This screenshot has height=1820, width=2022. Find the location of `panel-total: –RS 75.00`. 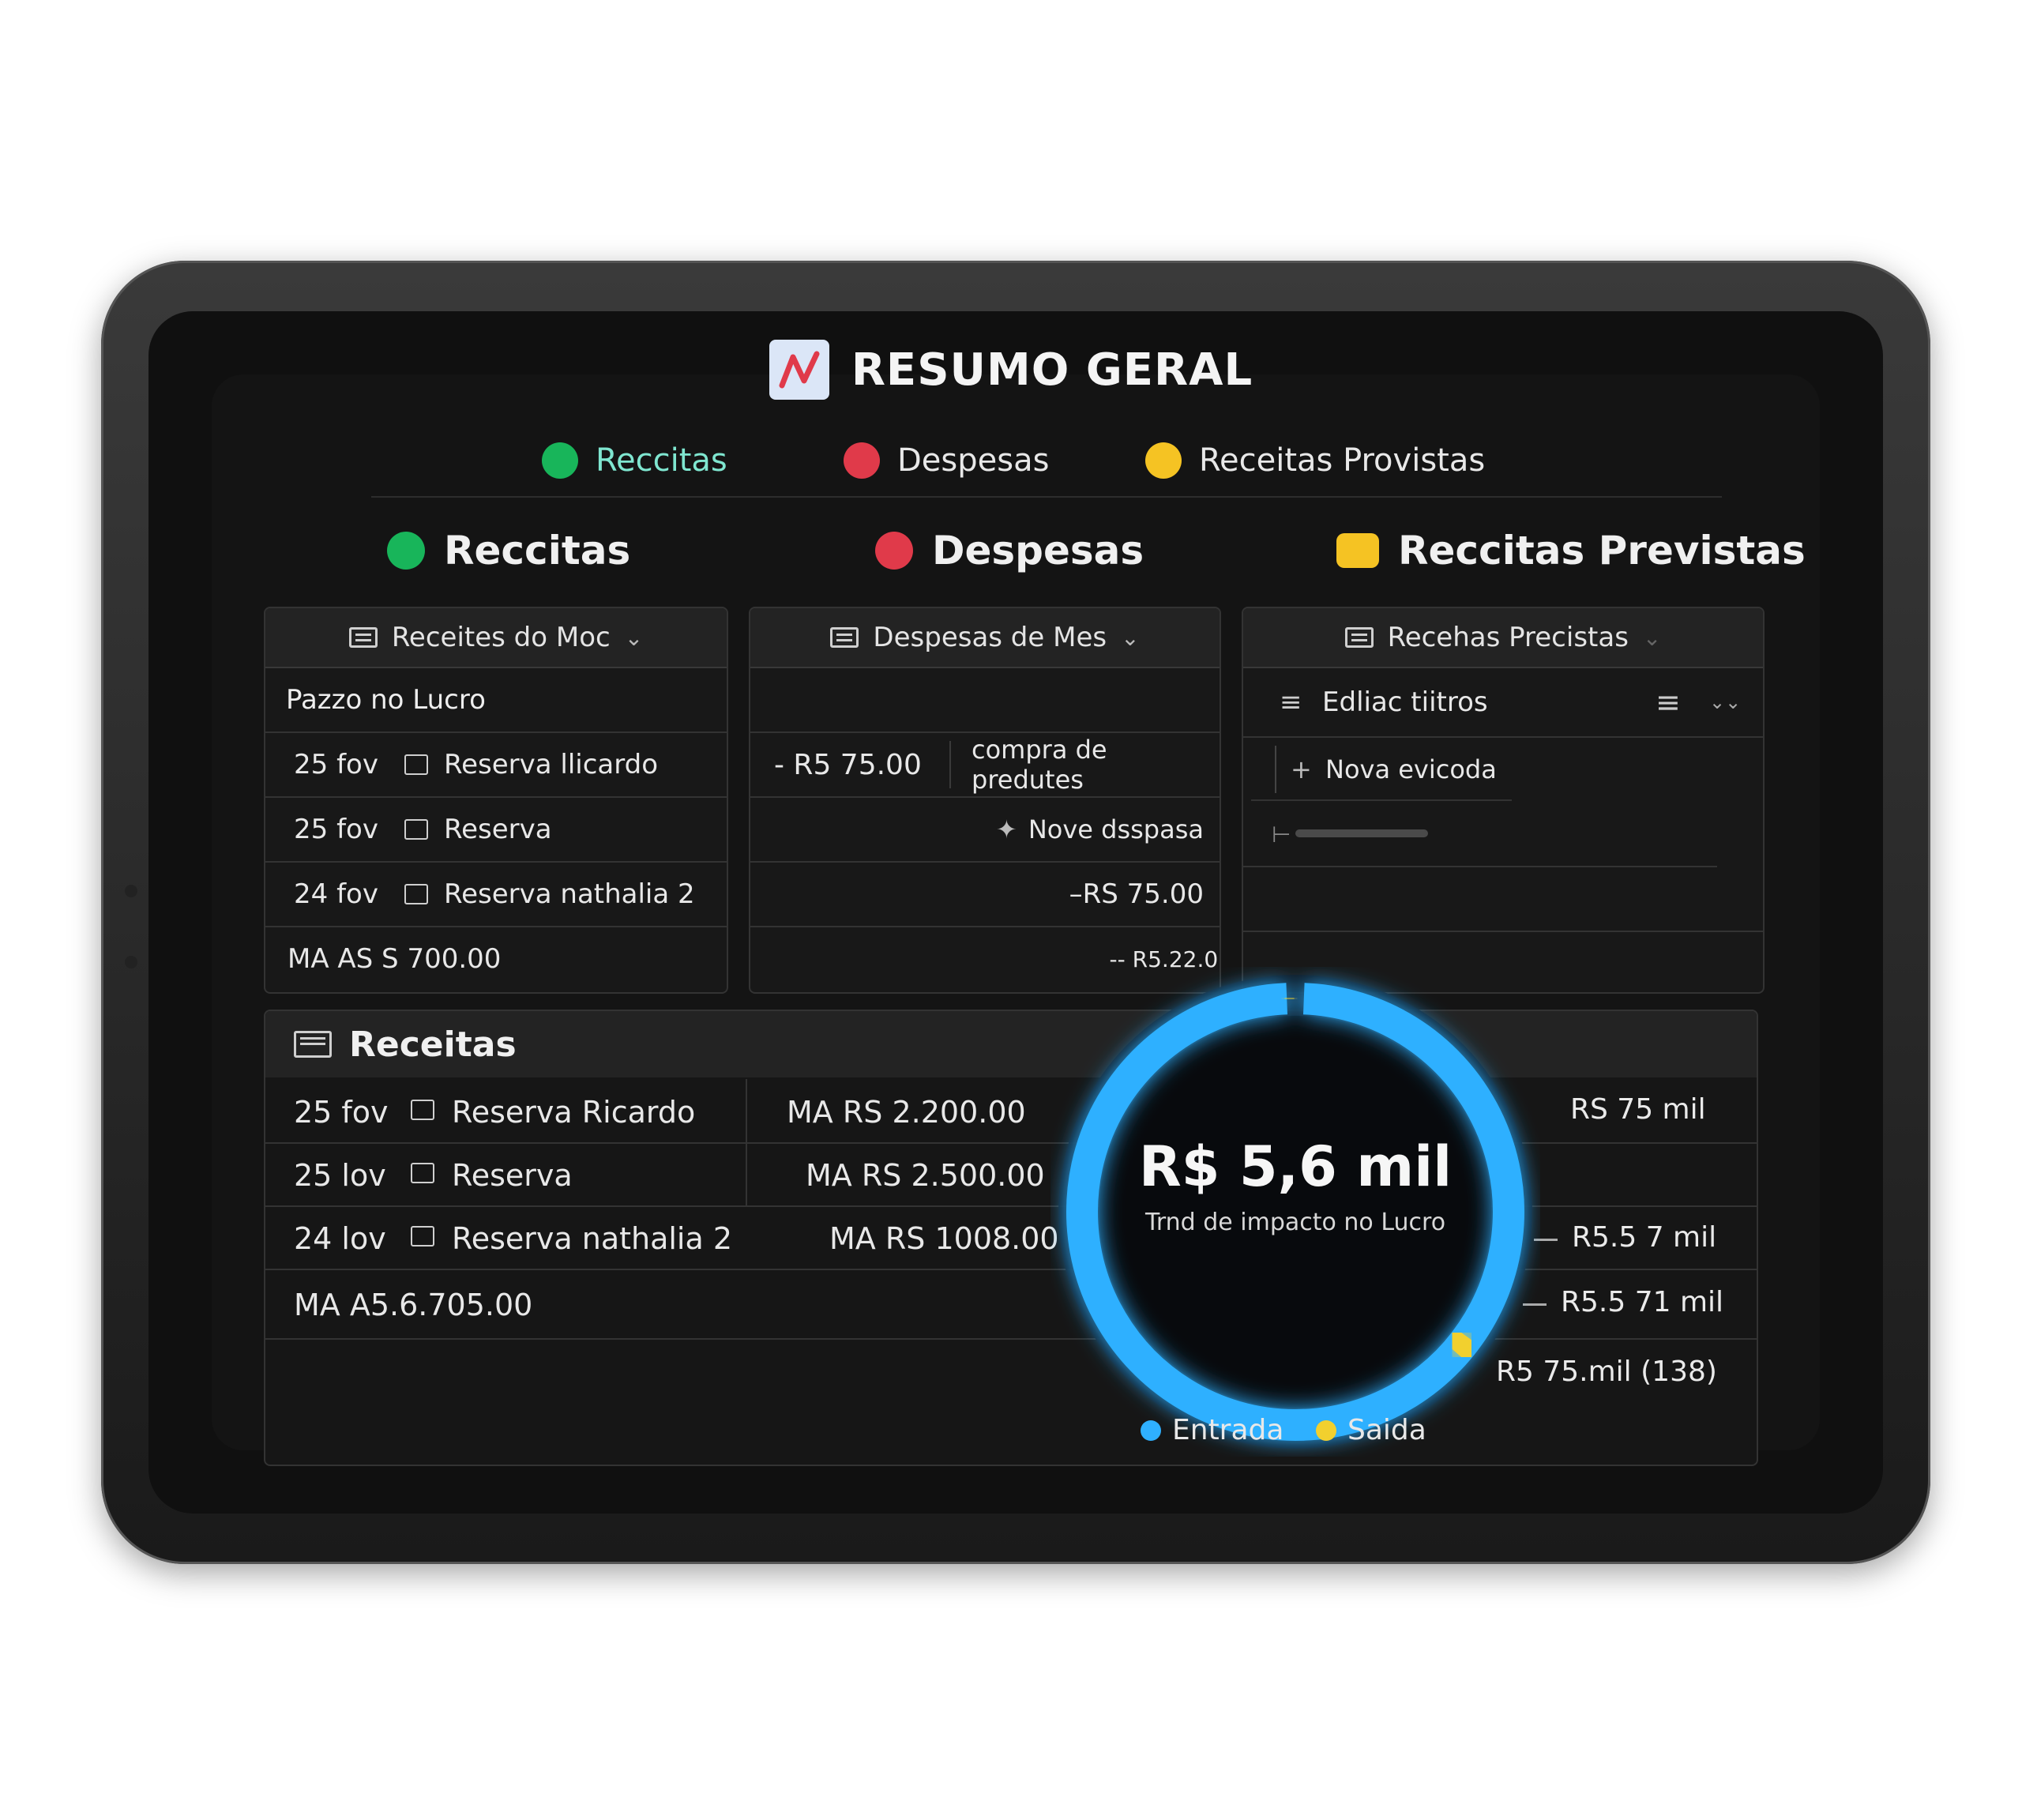

panel-total: –RS 75.00 is located at coordinates (1136, 894).